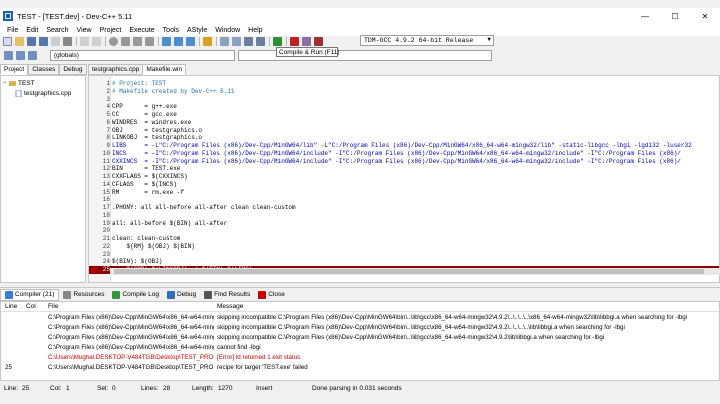 This screenshot has width=720, height=404. I want to click on cell-message: cannot find -lbgi, so click(239, 347).